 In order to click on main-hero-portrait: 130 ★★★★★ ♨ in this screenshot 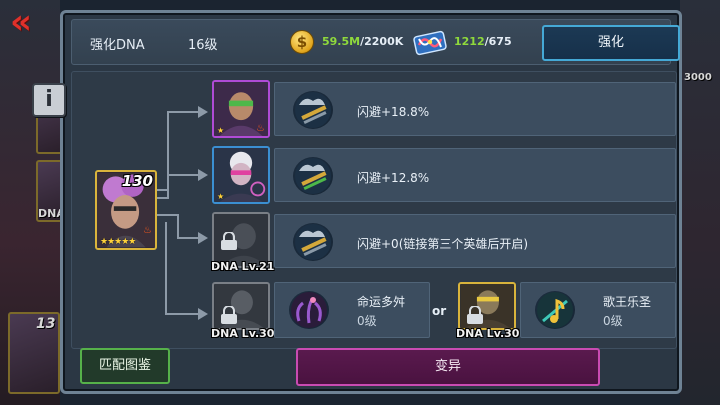, I will do `click(126, 210)`.